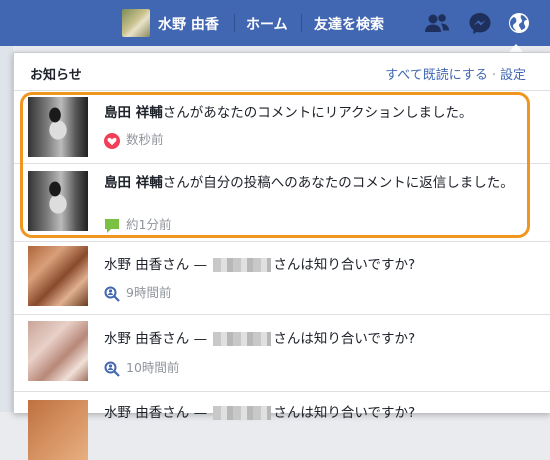  Describe the element at coordinates (112, 140) in the screenshot. I see `heart-reaction-icon` at that location.